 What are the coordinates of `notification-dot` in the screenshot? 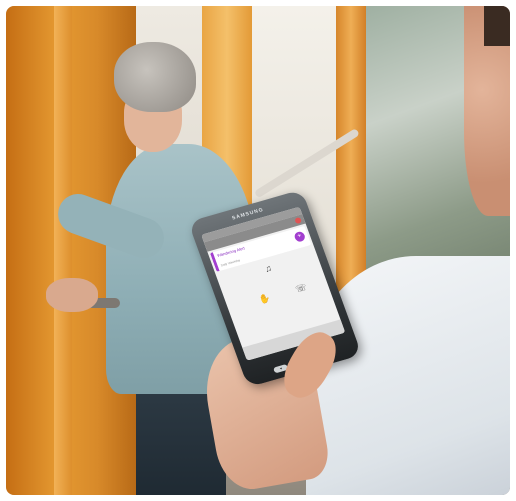 It's located at (298, 220).